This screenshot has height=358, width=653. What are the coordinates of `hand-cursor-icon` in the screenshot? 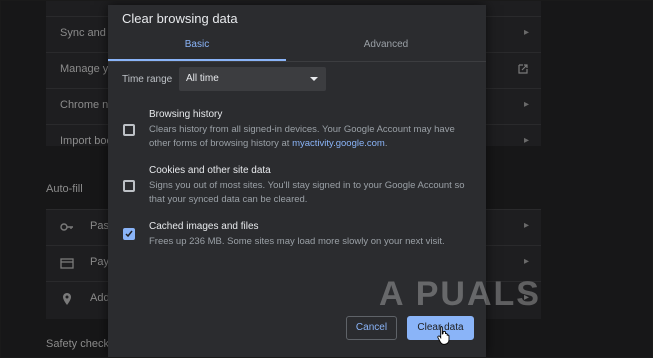 It's located at (443, 335).